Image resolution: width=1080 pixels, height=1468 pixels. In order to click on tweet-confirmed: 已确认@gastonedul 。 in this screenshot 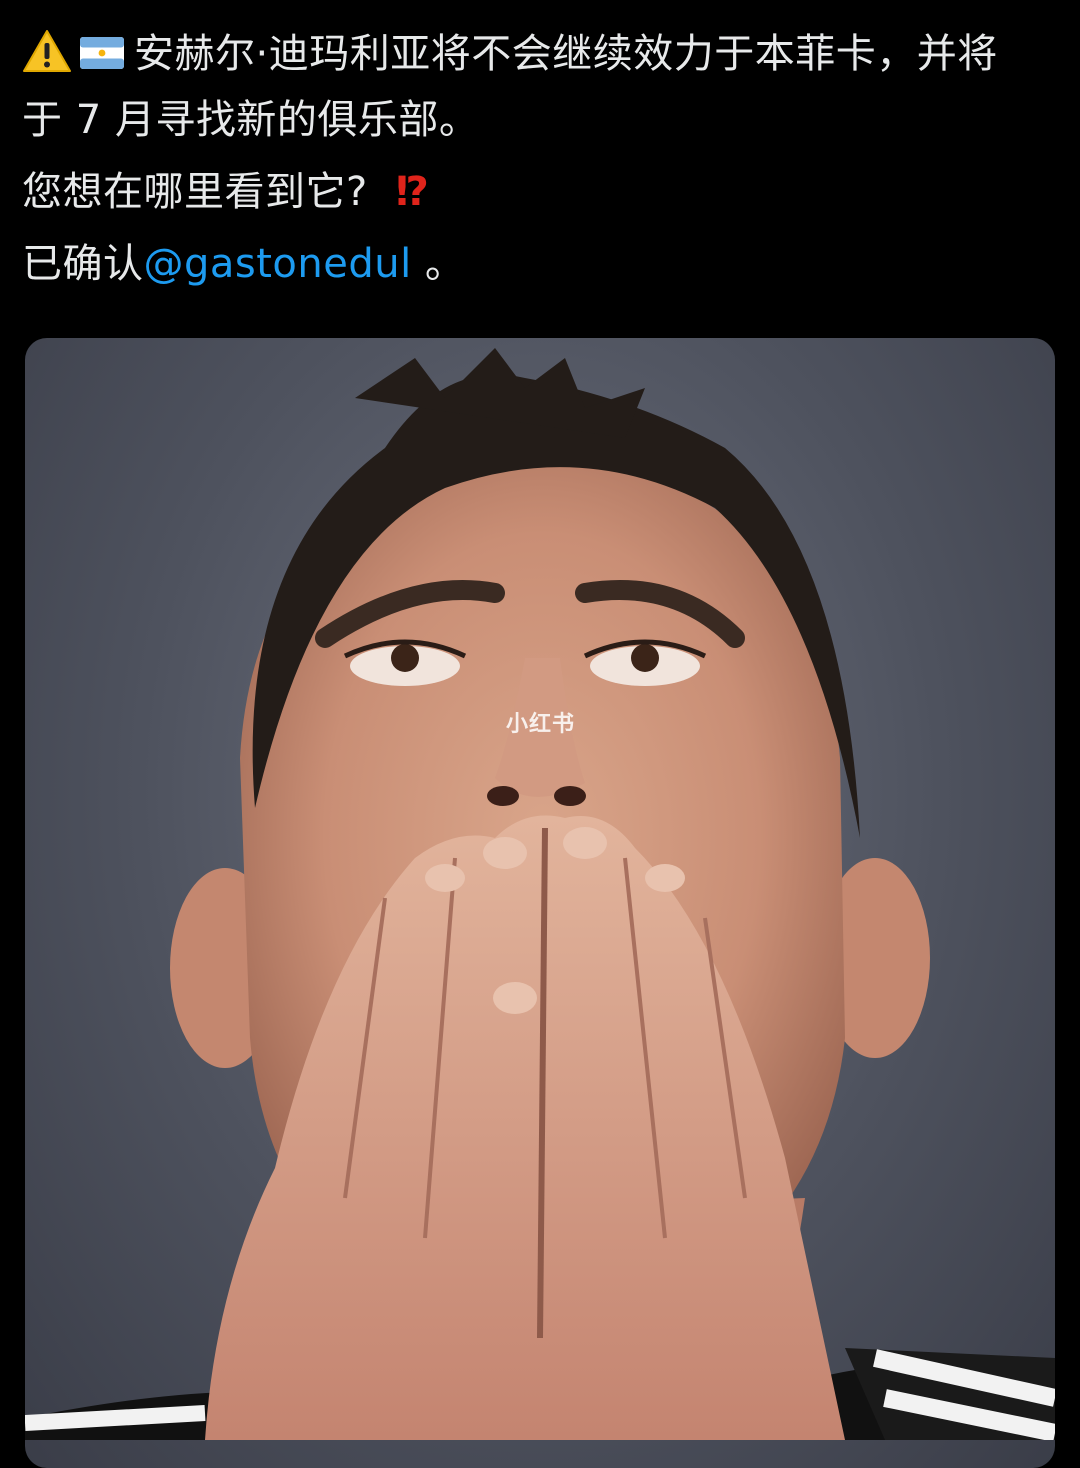, I will do `click(542, 264)`.